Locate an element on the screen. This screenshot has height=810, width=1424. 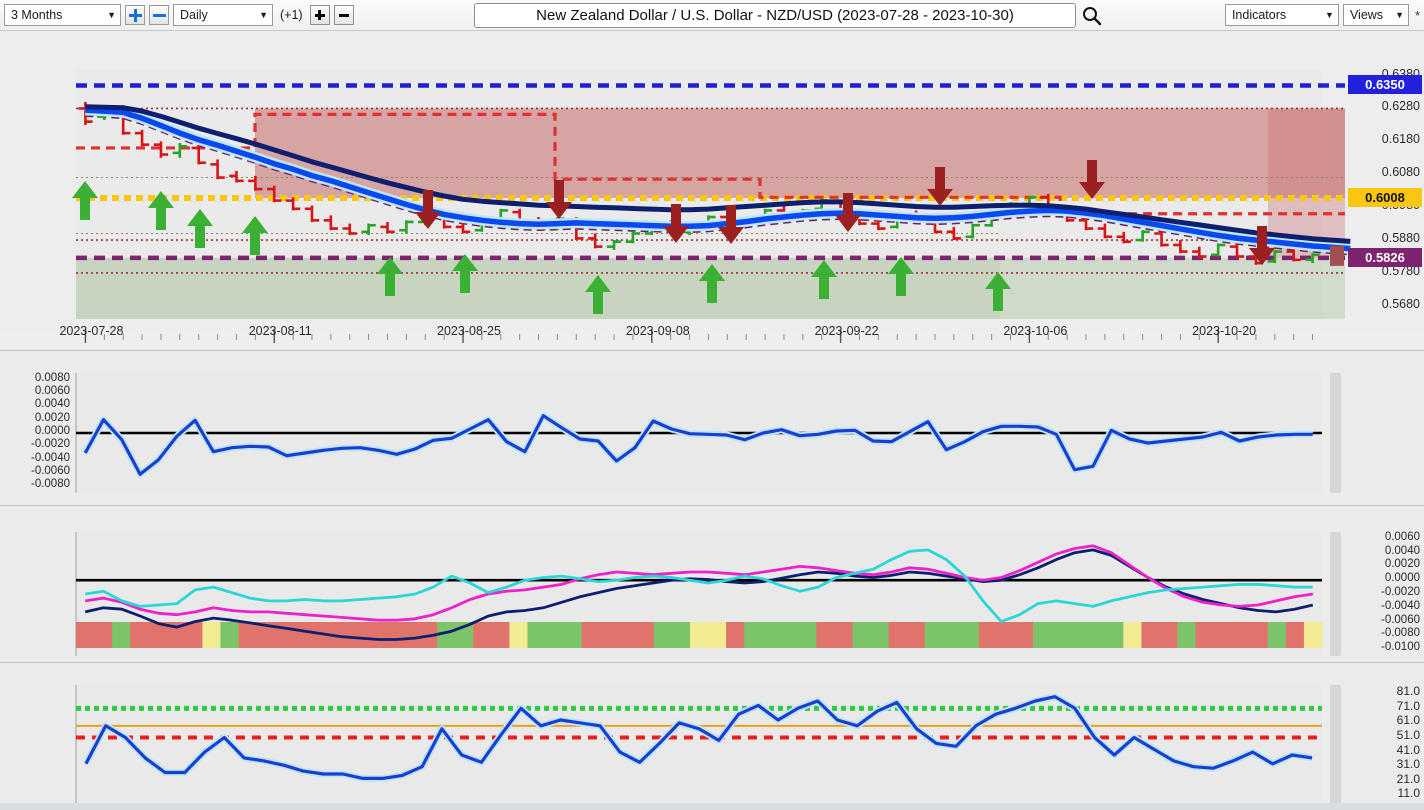
strength-y-tick: -0.0060 is located at coordinates (50, 471).